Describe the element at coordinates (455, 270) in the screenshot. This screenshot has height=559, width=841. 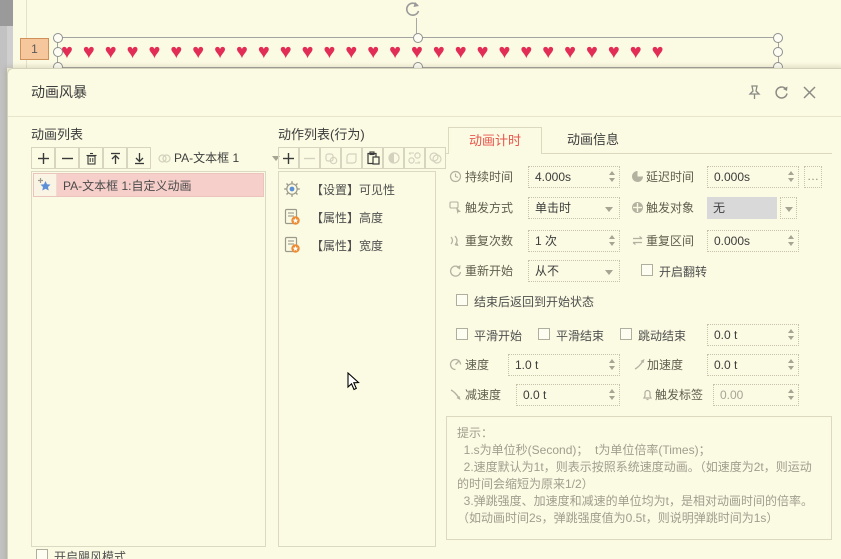
I see `restart-icon` at that location.